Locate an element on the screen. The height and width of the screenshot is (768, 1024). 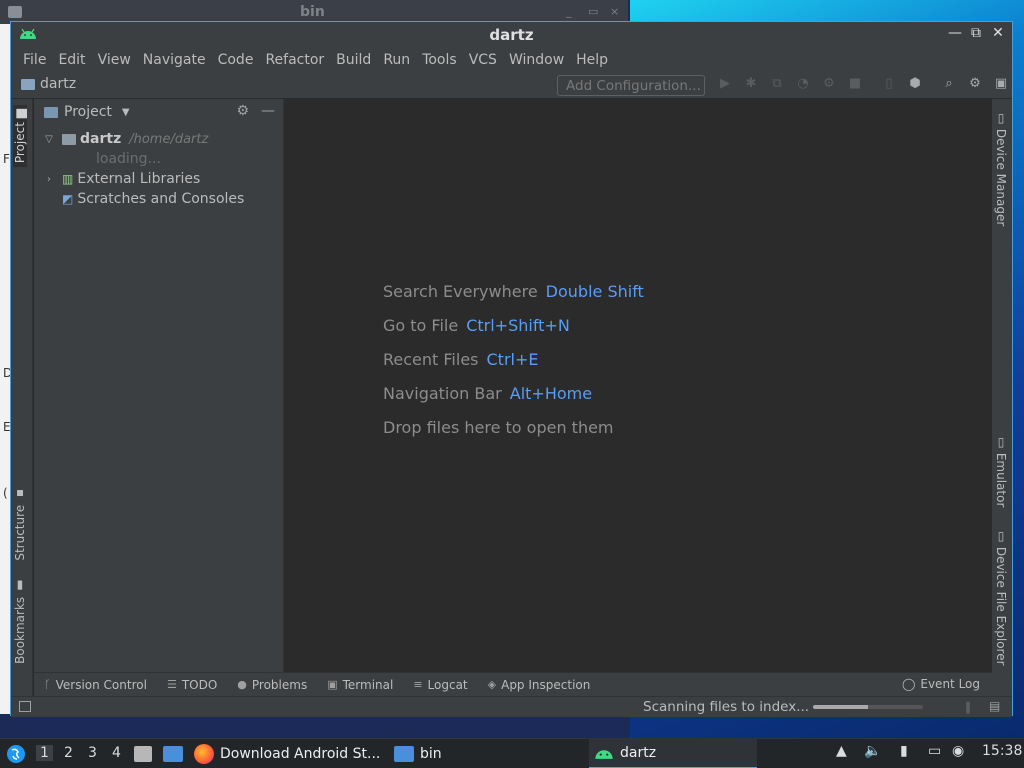
file-manager-launcher is located at coordinates (143, 753).